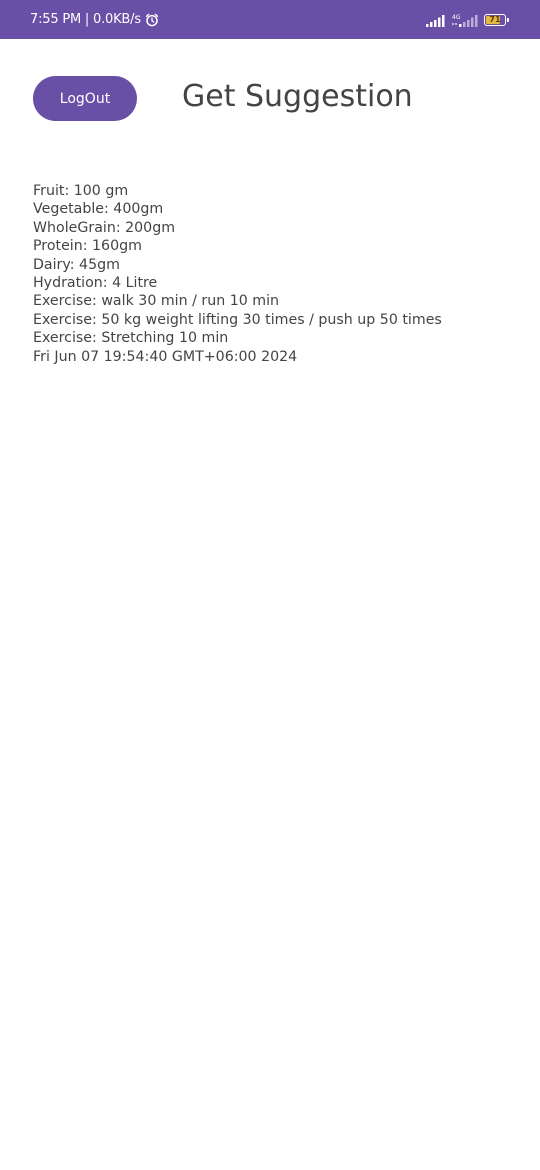 This screenshot has height=1170, width=540. Describe the element at coordinates (465, 20) in the screenshot. I see `network-4g-signal-icon: 4G` at that location.